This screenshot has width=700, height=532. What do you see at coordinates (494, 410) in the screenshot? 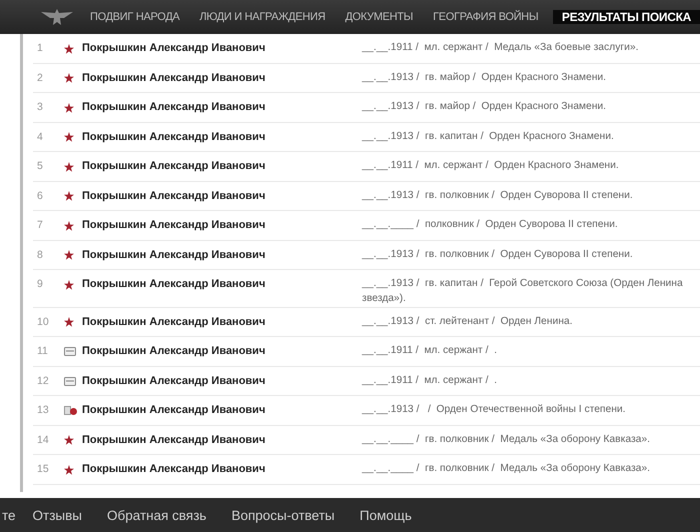
I see `award-details: __.__.1913 / / Орден Отечественной войны I степени.` at bounding box center [494, 410].